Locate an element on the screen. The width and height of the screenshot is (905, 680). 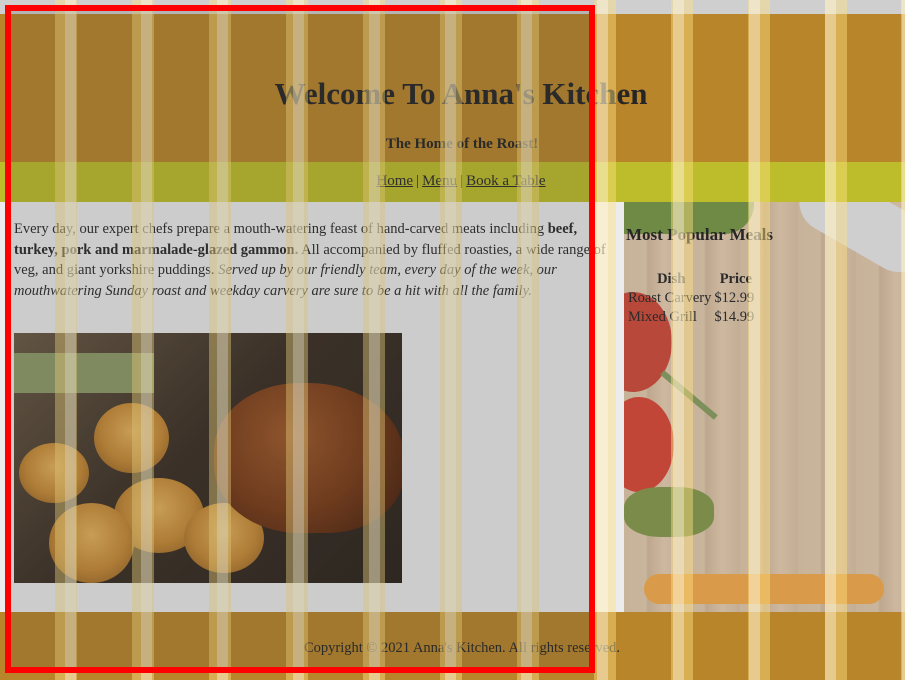
table-row: Mixed Grill $14.99 is located at coordinates (692, 317).